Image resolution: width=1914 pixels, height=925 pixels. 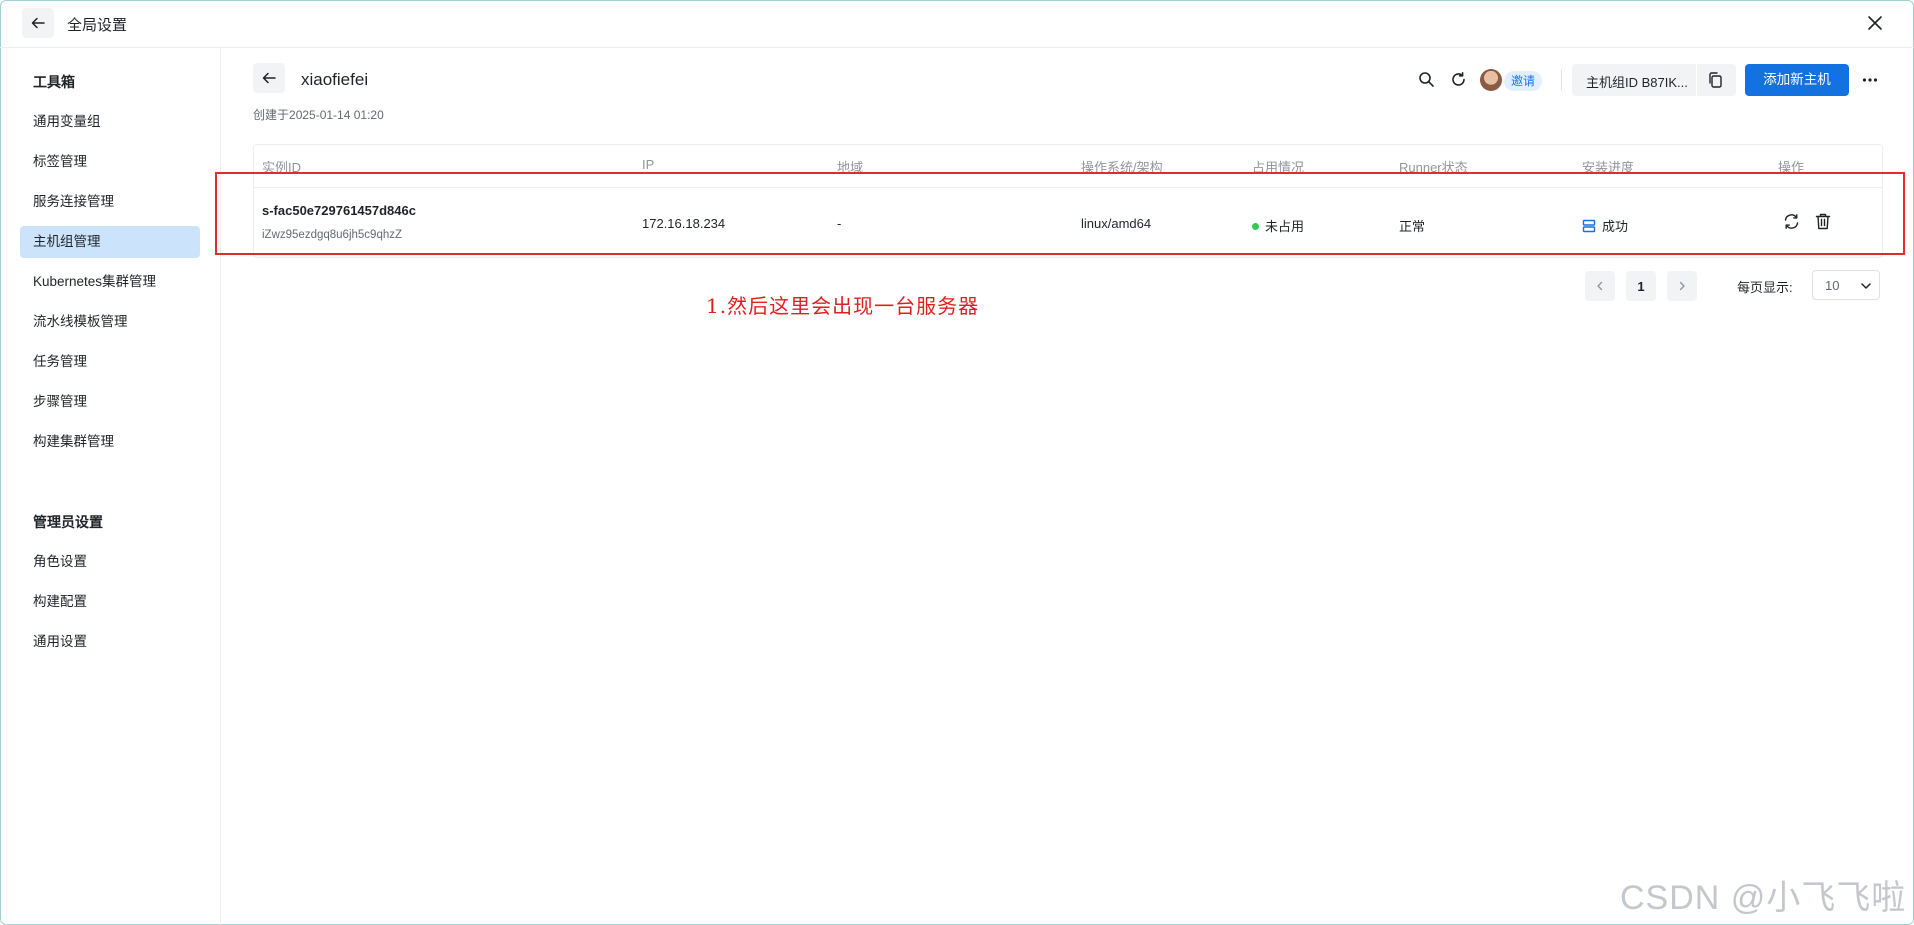 I want to click on refresh-icon, so click(x=1458, y=78).